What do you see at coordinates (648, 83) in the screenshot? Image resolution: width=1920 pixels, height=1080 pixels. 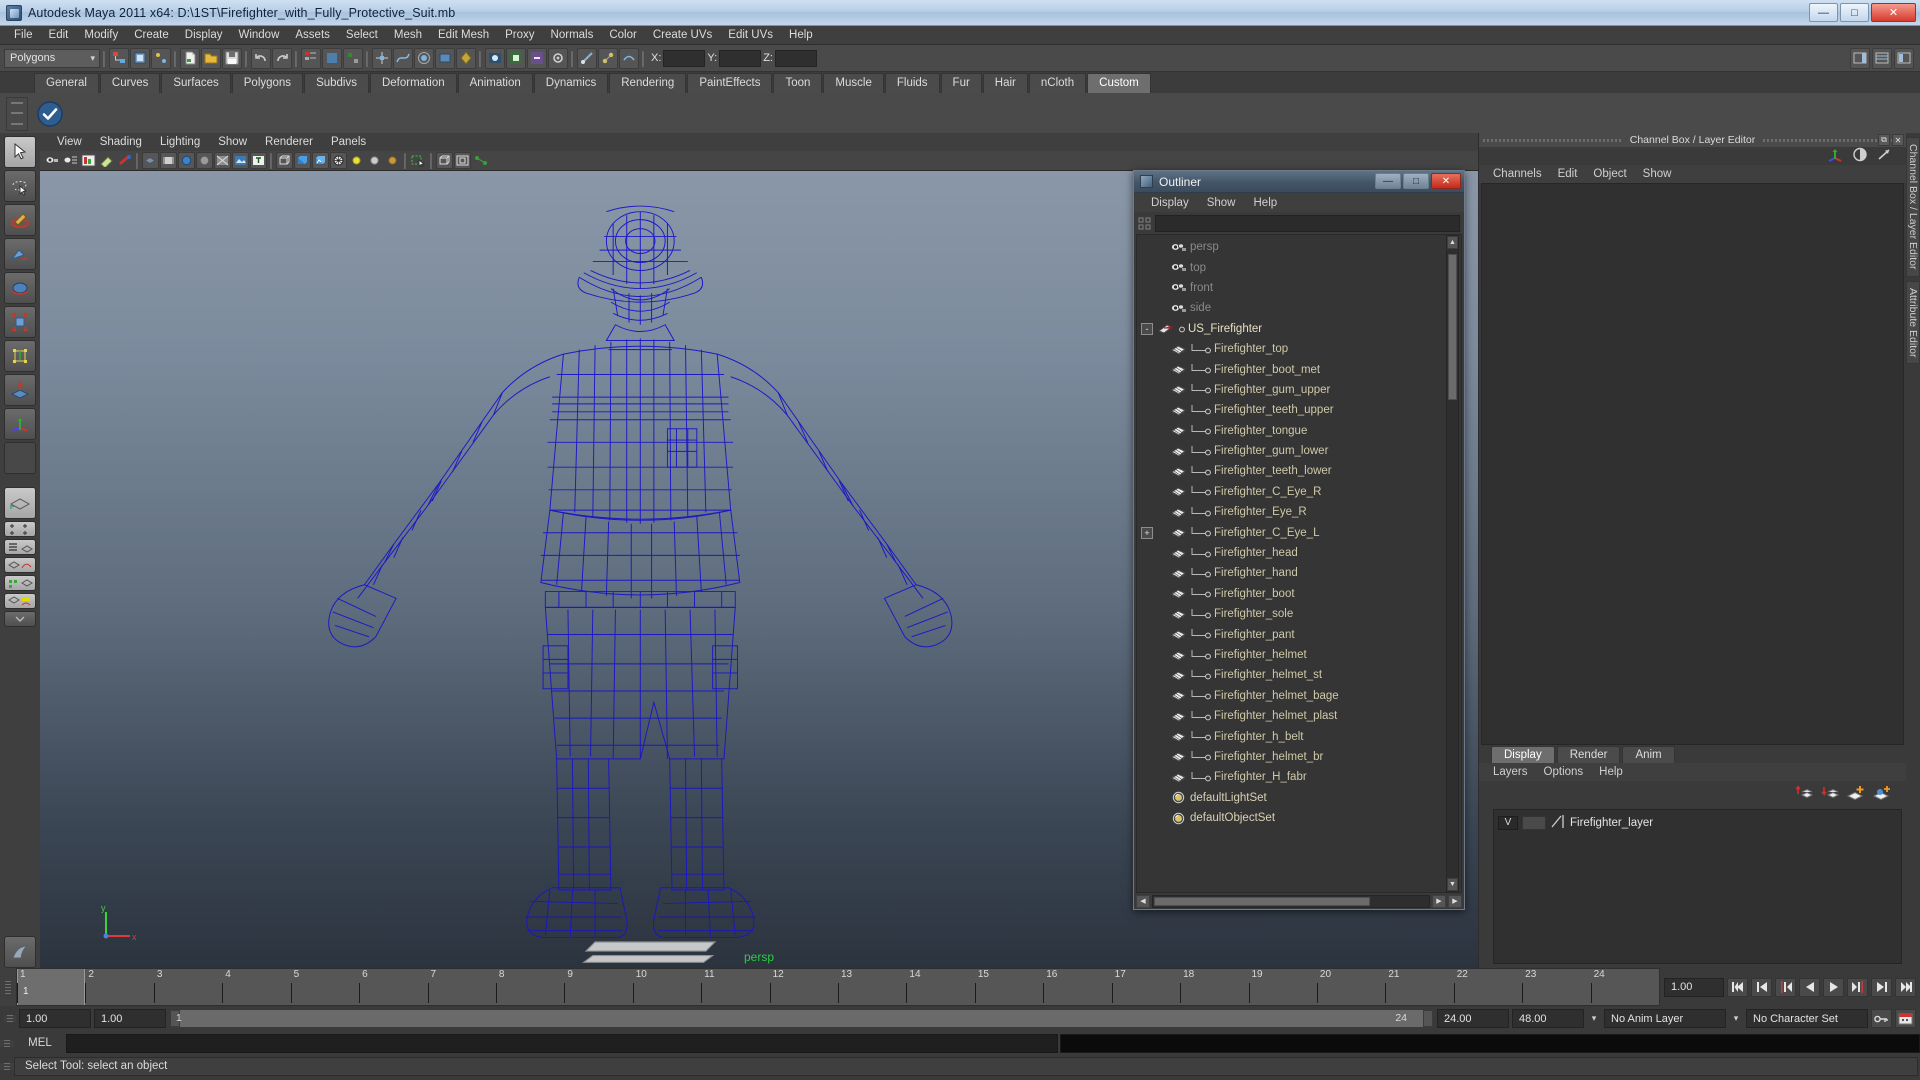 I see `shelf-tab-rendering: Rendering` at bounding box center [648, 83].